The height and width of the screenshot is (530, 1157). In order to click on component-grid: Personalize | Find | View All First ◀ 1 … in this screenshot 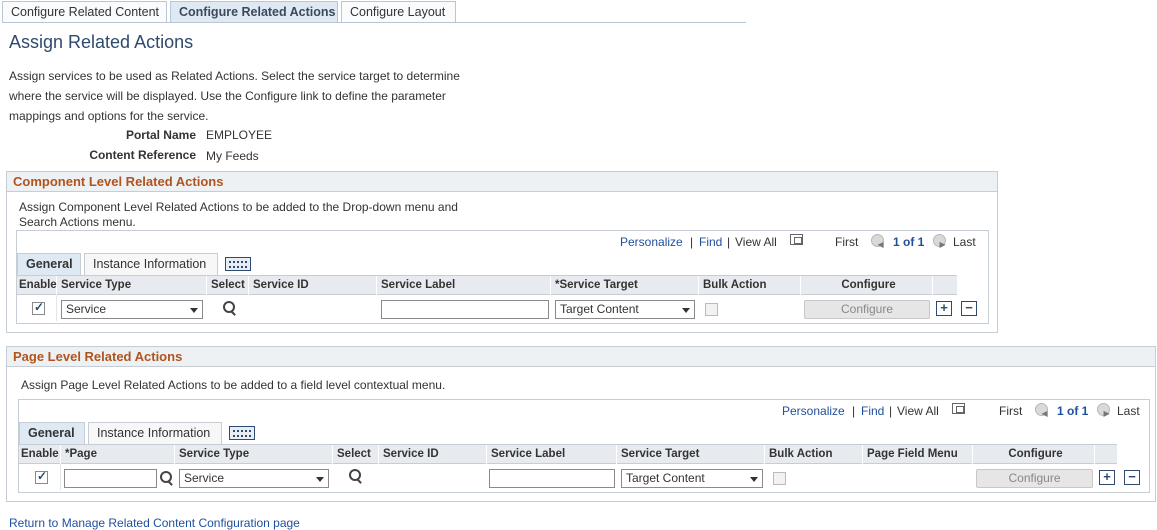, I will do `click(502, 277)`.